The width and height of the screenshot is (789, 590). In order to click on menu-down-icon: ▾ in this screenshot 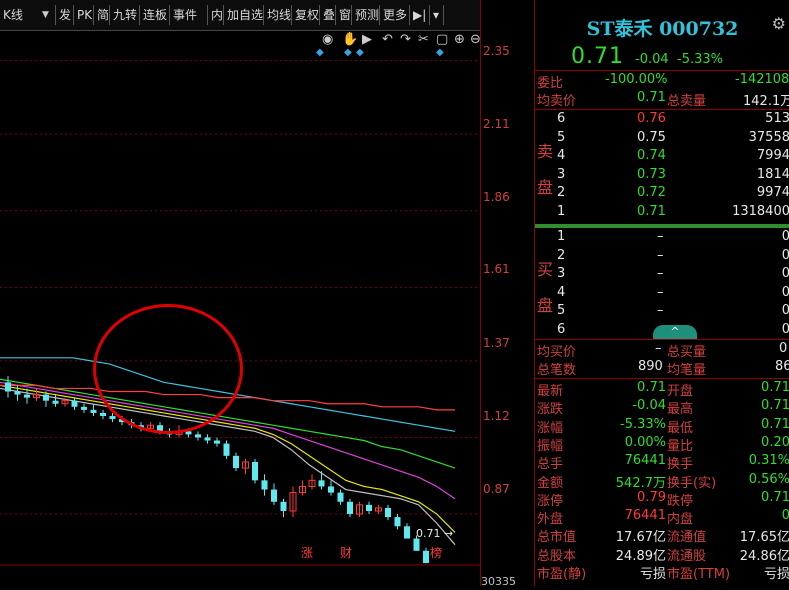, I will do `click(437, 15)`.